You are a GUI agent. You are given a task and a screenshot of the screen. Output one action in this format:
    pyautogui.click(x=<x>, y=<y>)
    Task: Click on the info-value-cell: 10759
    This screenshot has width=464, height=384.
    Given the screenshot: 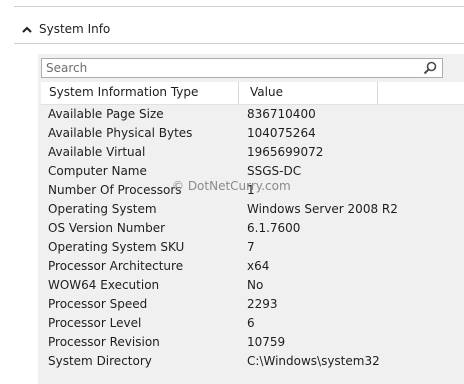 What is the action you would take?
    pyautogui.click(x=266, y=342)
    